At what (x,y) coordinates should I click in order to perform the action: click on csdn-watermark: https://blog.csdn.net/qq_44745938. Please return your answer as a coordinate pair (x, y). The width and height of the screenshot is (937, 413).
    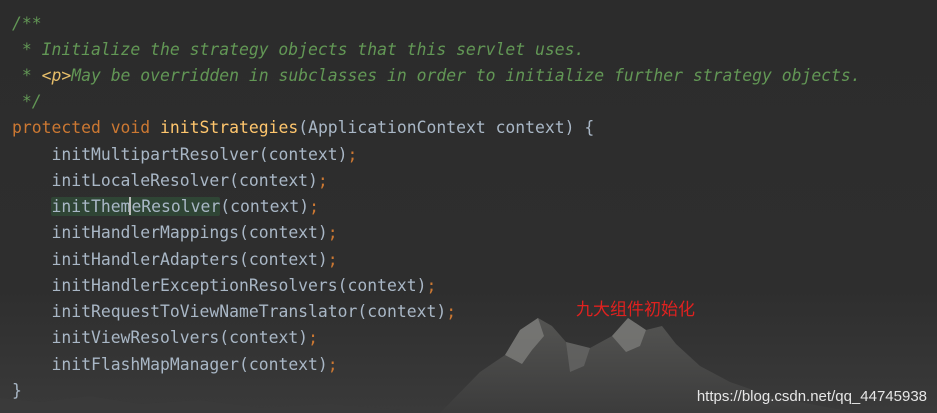
    Looking at the image, I should click on (811, 396).